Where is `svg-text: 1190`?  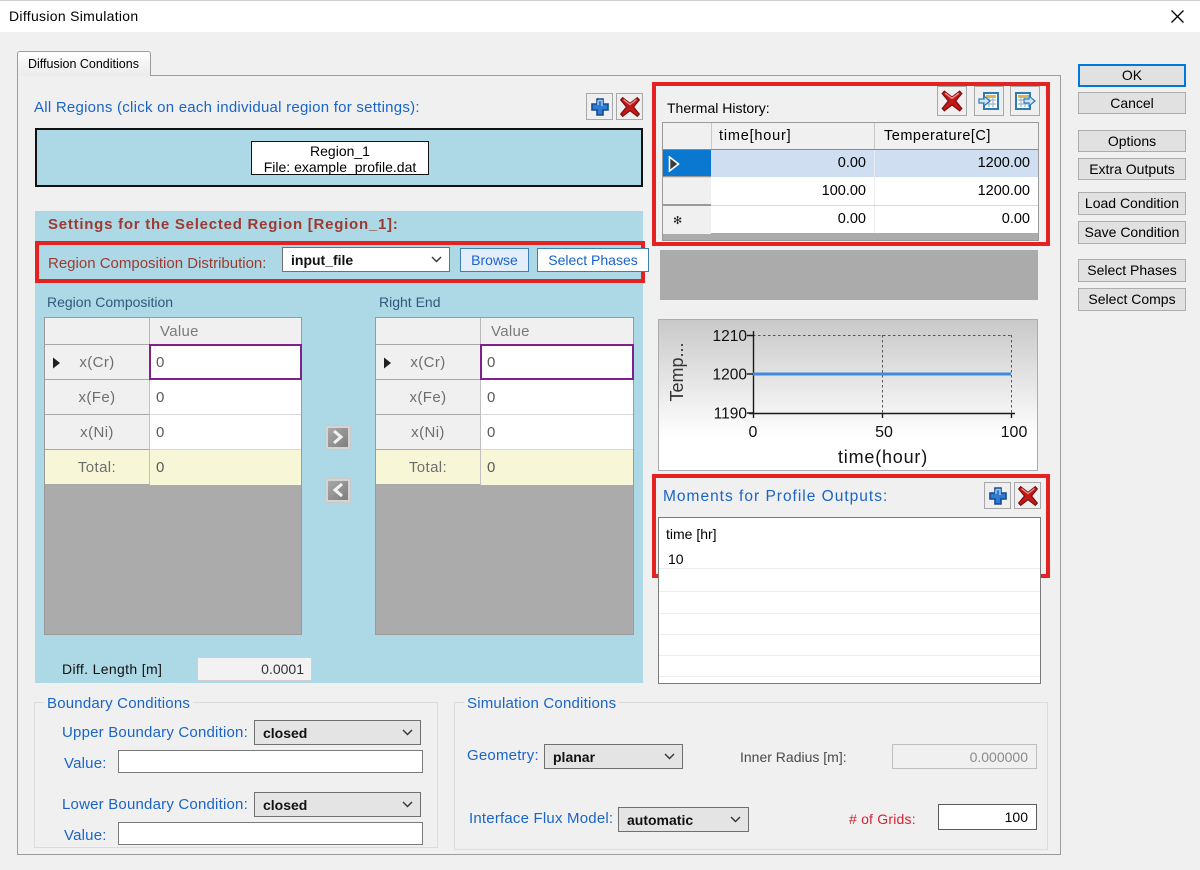 svg-text: 1190 is located at coordinates (731, 414).